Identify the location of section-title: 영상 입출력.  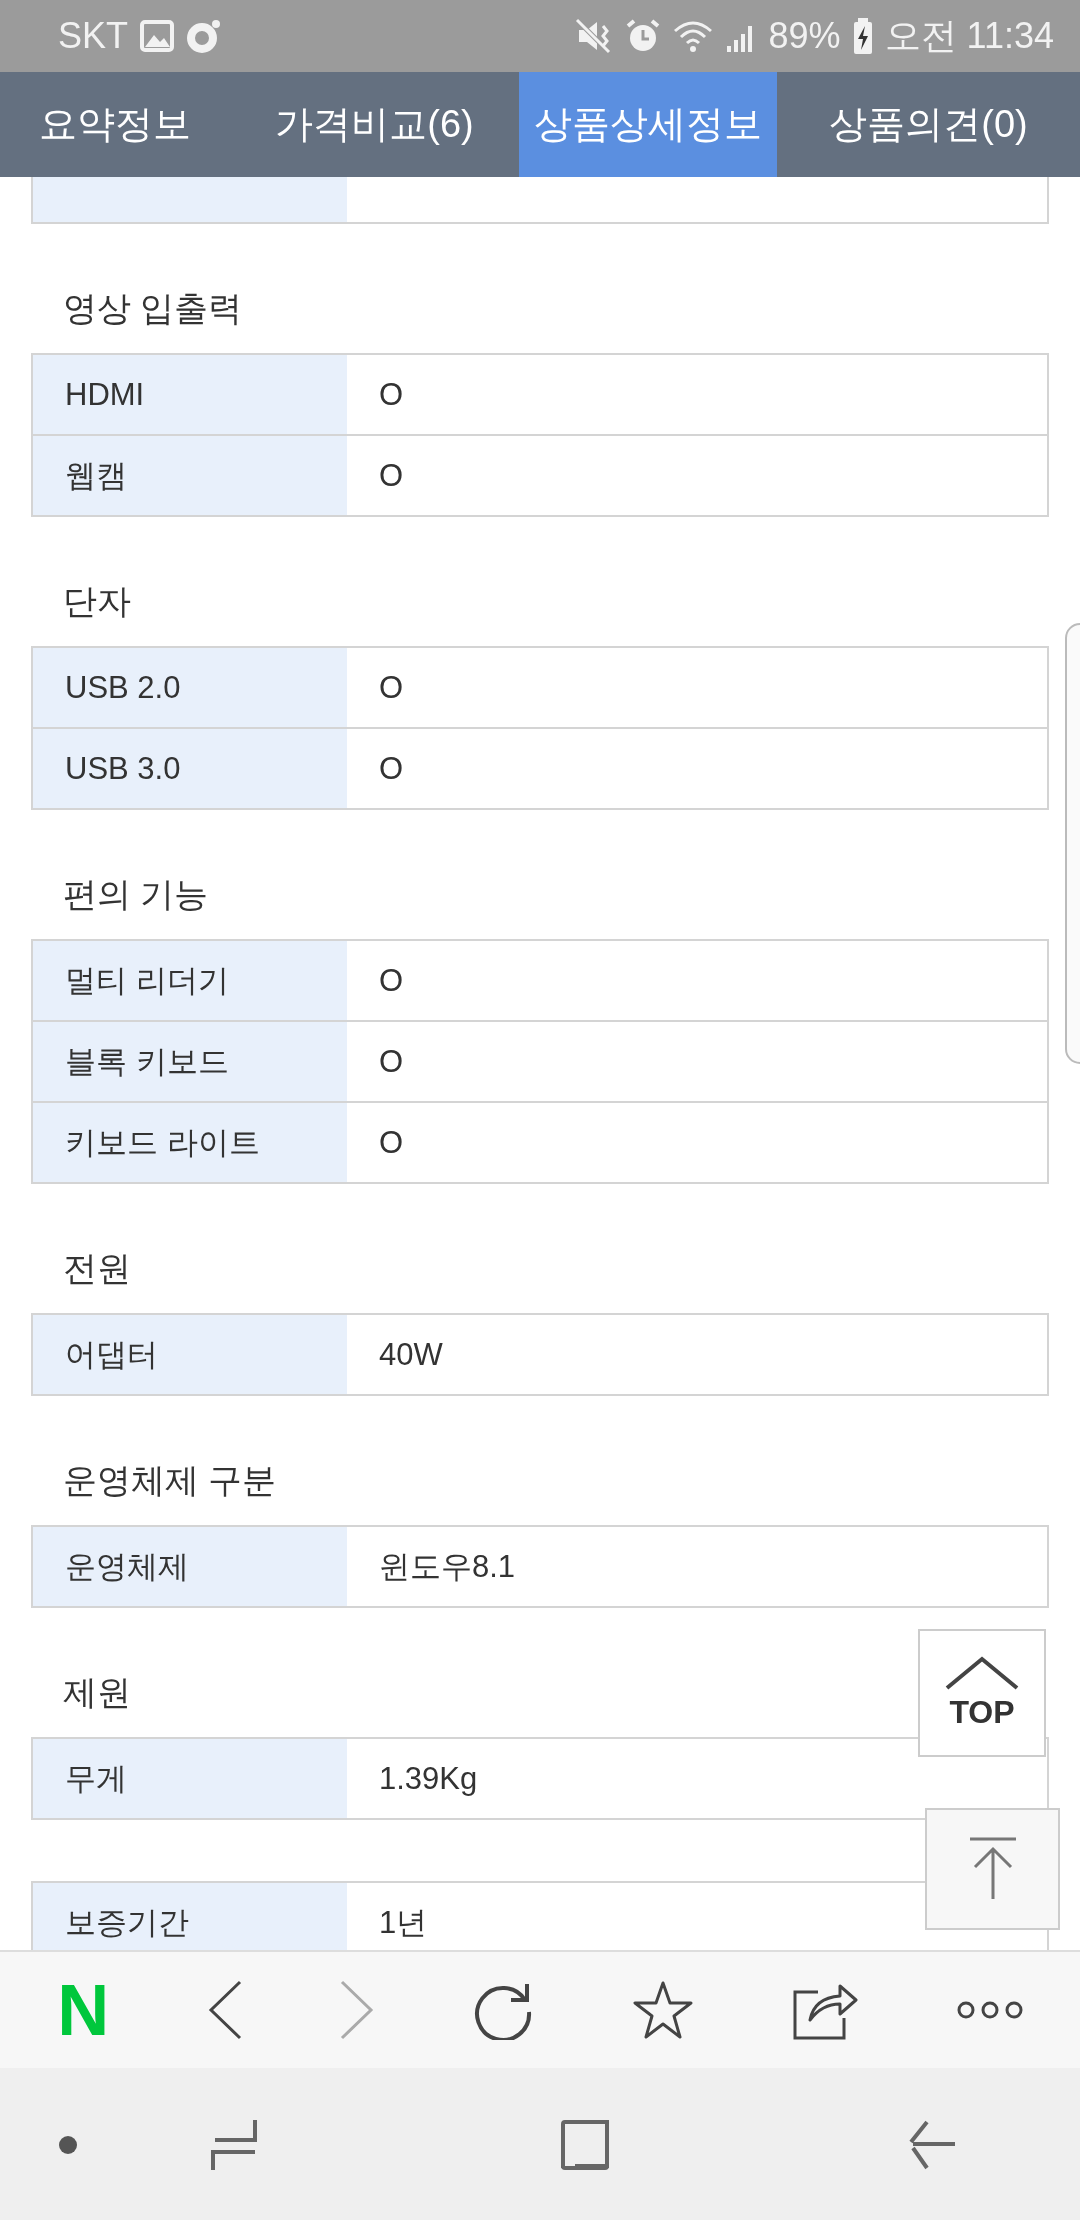
(153, 308).